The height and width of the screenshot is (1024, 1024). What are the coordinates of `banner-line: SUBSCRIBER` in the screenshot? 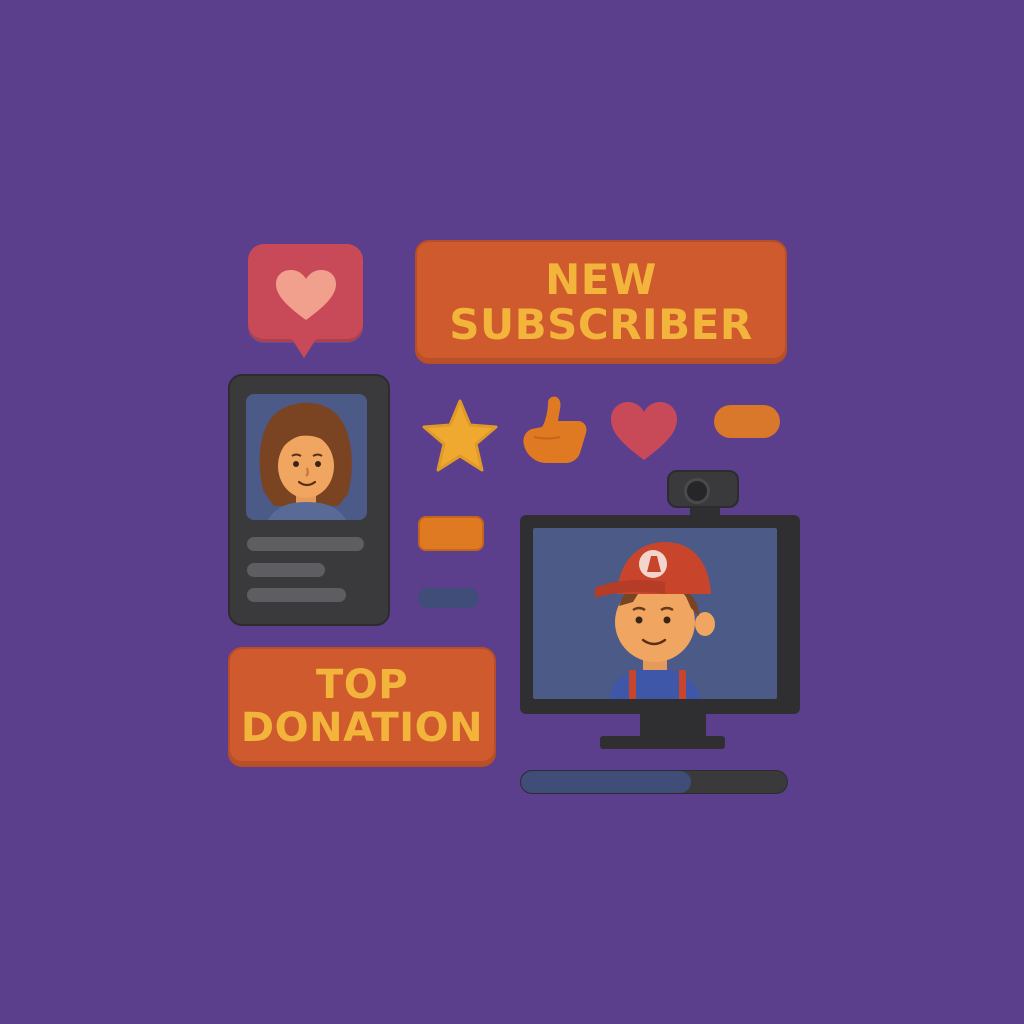 It's located at (601, 324).